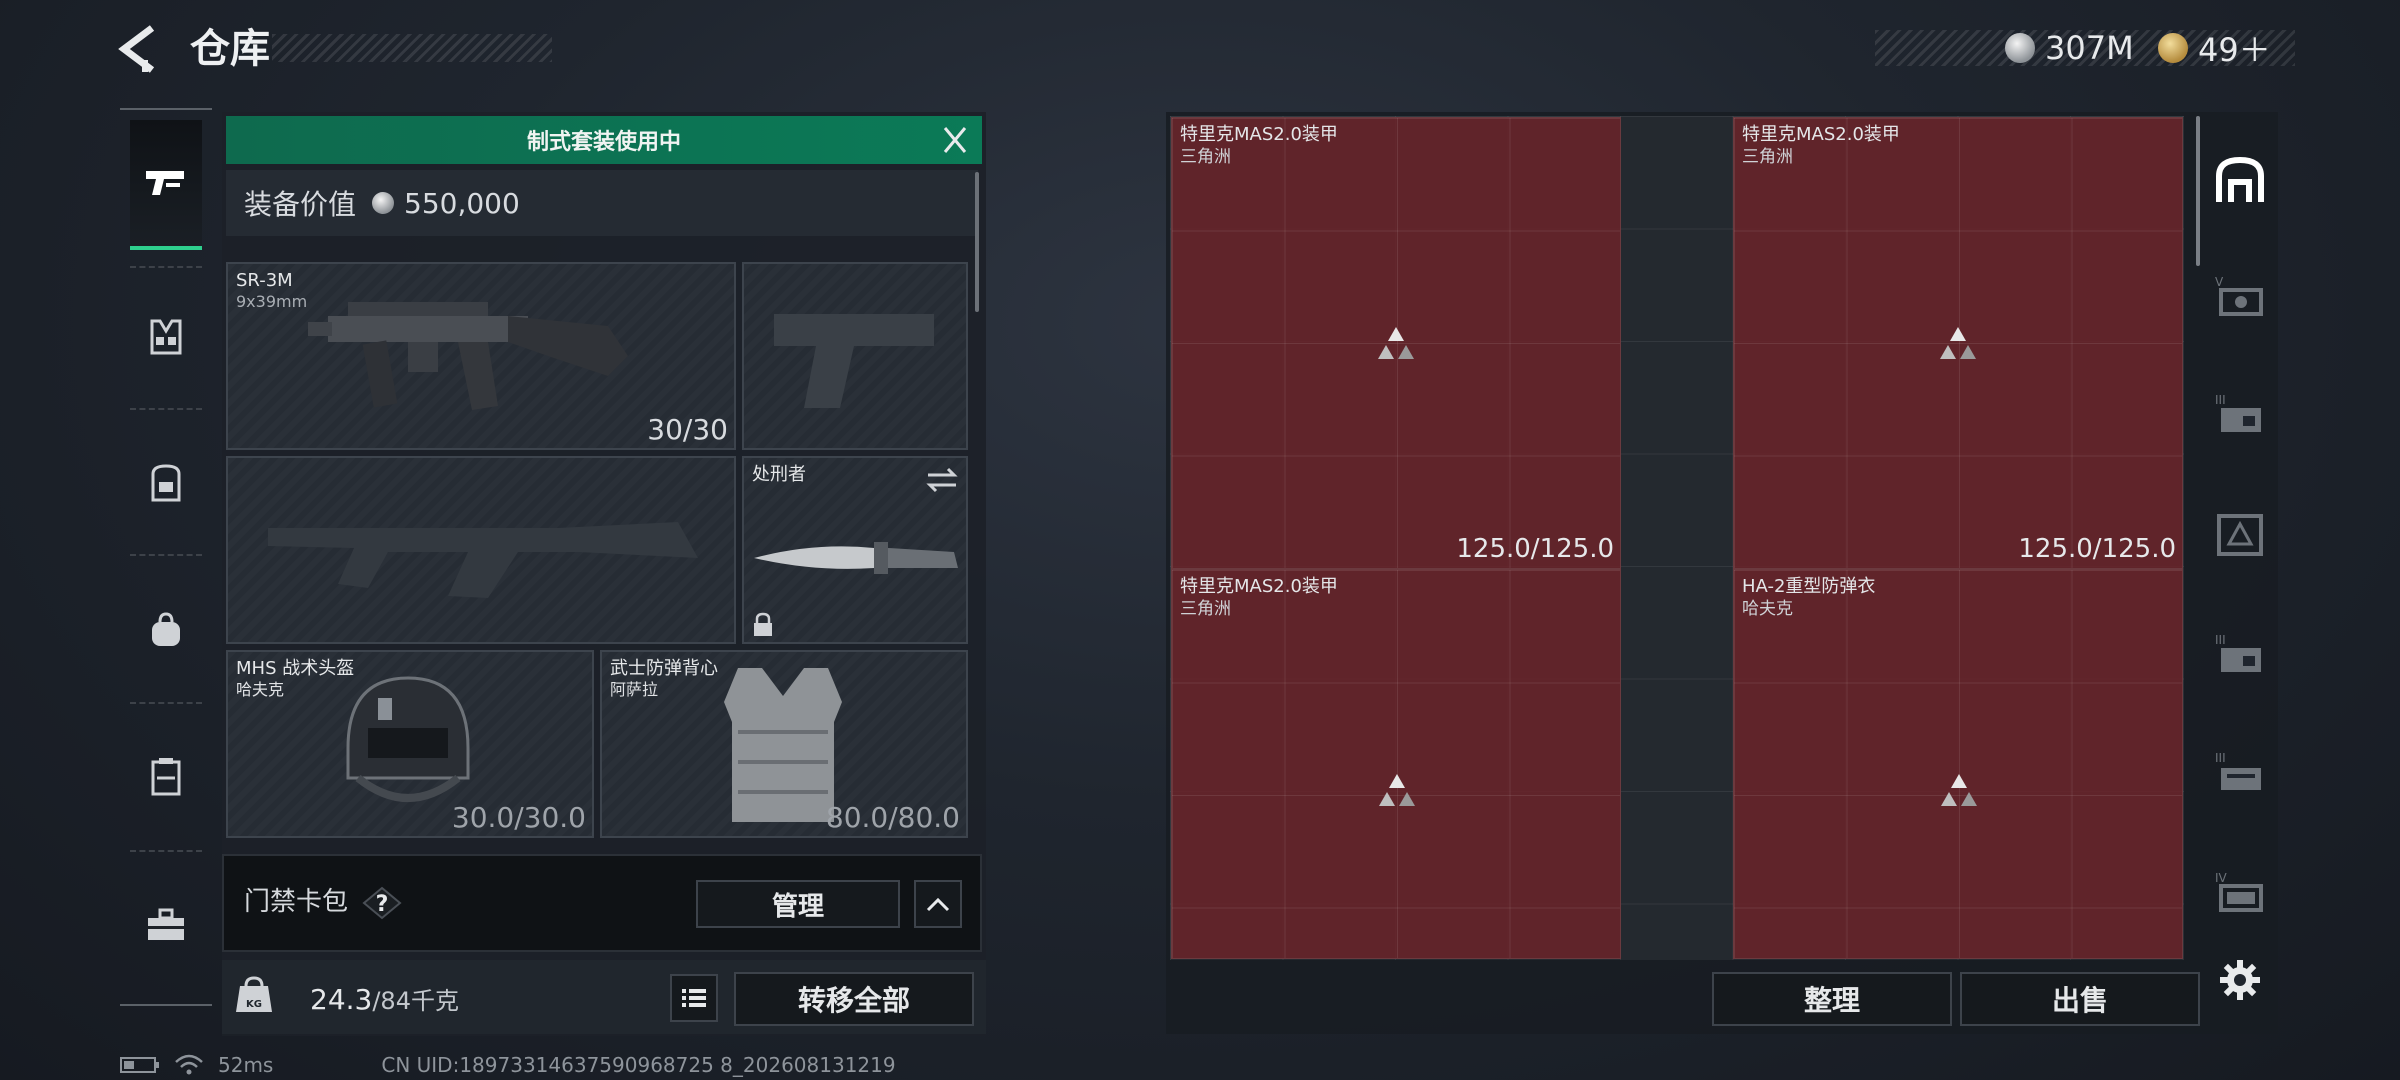 This screenshot has width=2400, height=1080. Describe the element at coordinates (798, 904) in the screenshot. I see `manage-keycard-button: 管理` at that location.